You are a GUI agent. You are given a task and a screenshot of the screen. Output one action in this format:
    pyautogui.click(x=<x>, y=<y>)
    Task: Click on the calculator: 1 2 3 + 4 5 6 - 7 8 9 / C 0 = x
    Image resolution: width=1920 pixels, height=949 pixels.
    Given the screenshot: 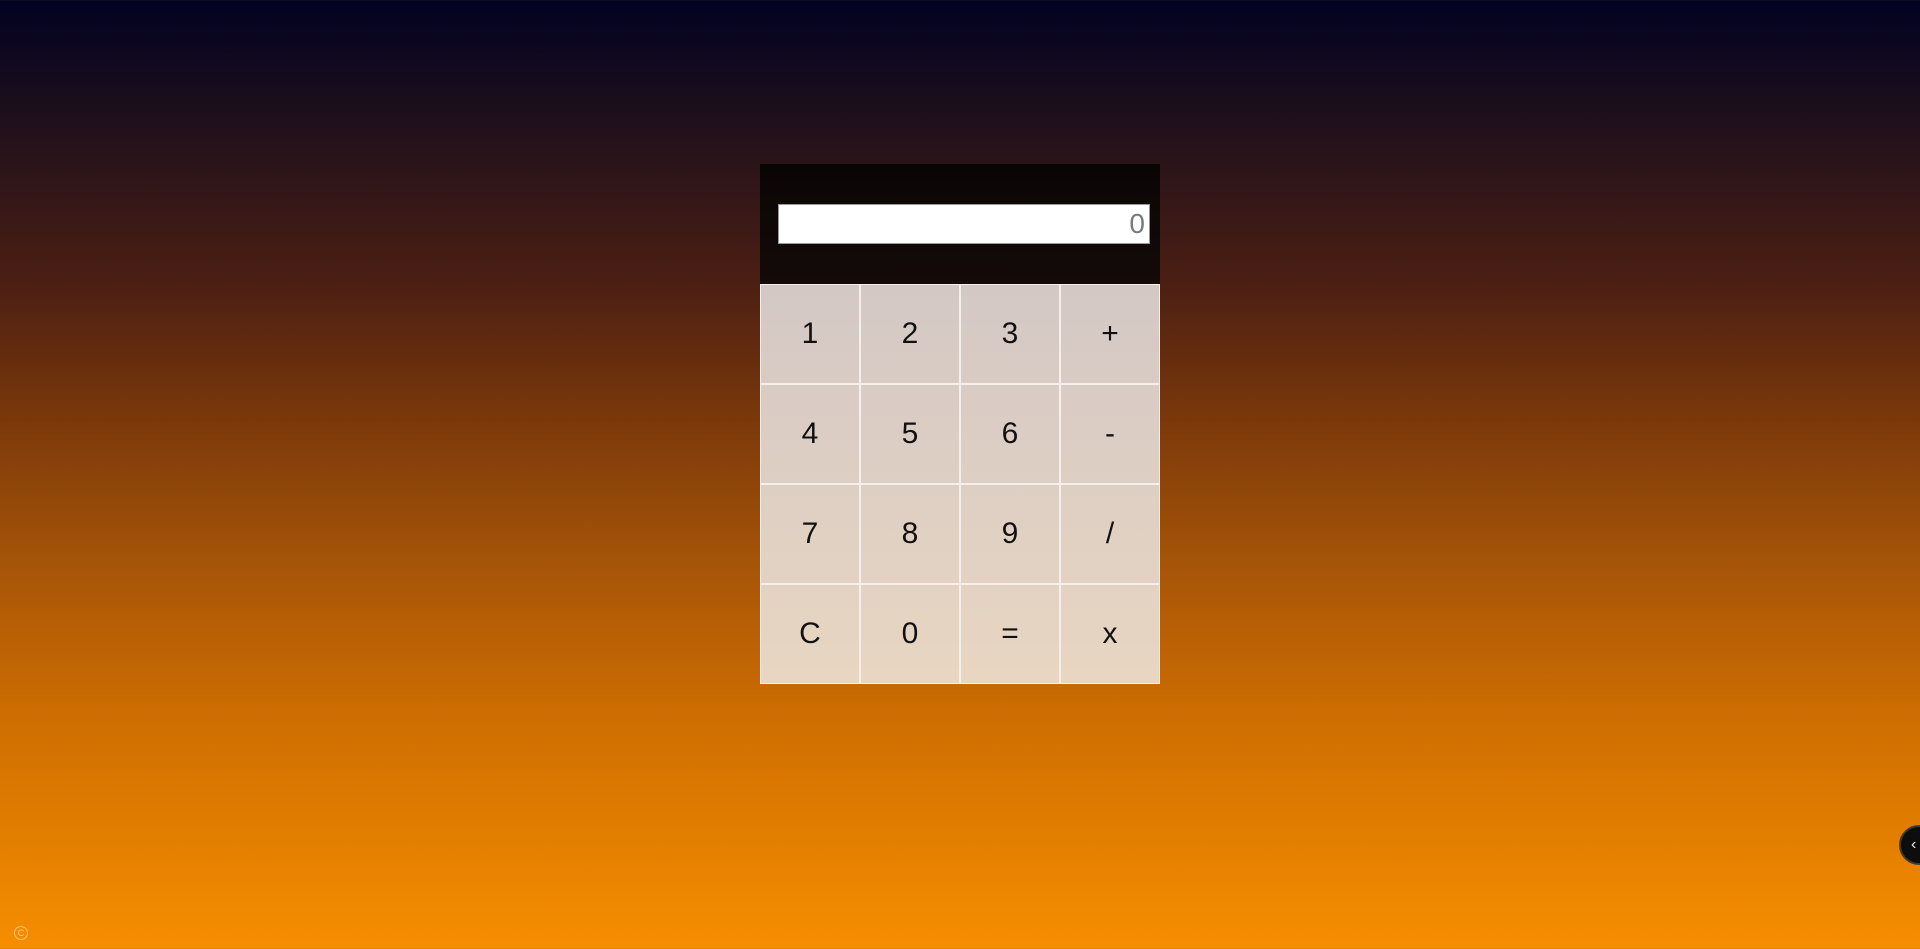 What is the action you would take?
    pyautogui.click(x=960, y=424)
    